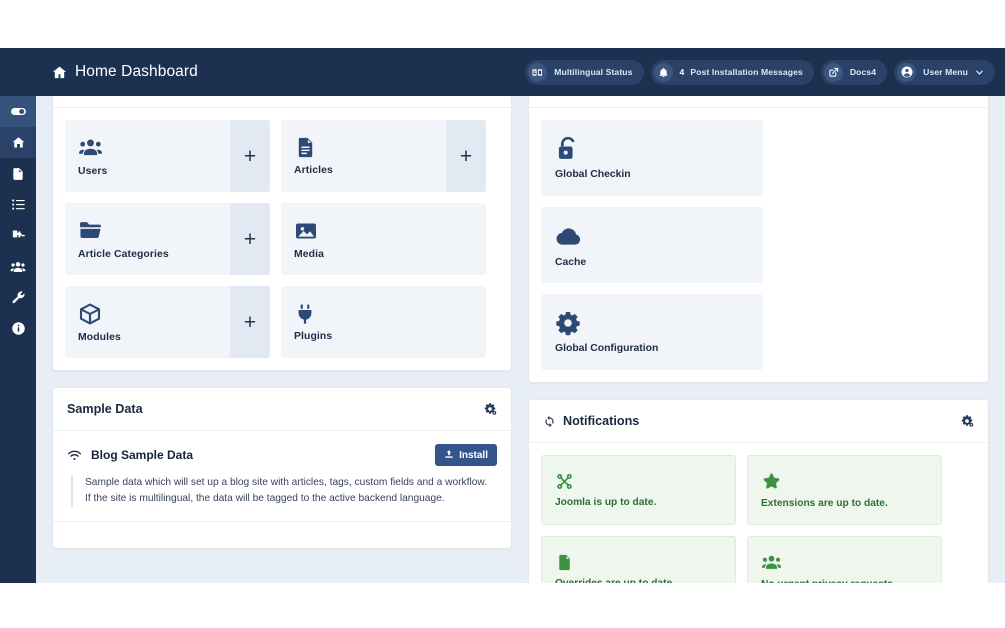 The image size is (1005, 628). I want to click on puzzle-icon, so click(18, 235).